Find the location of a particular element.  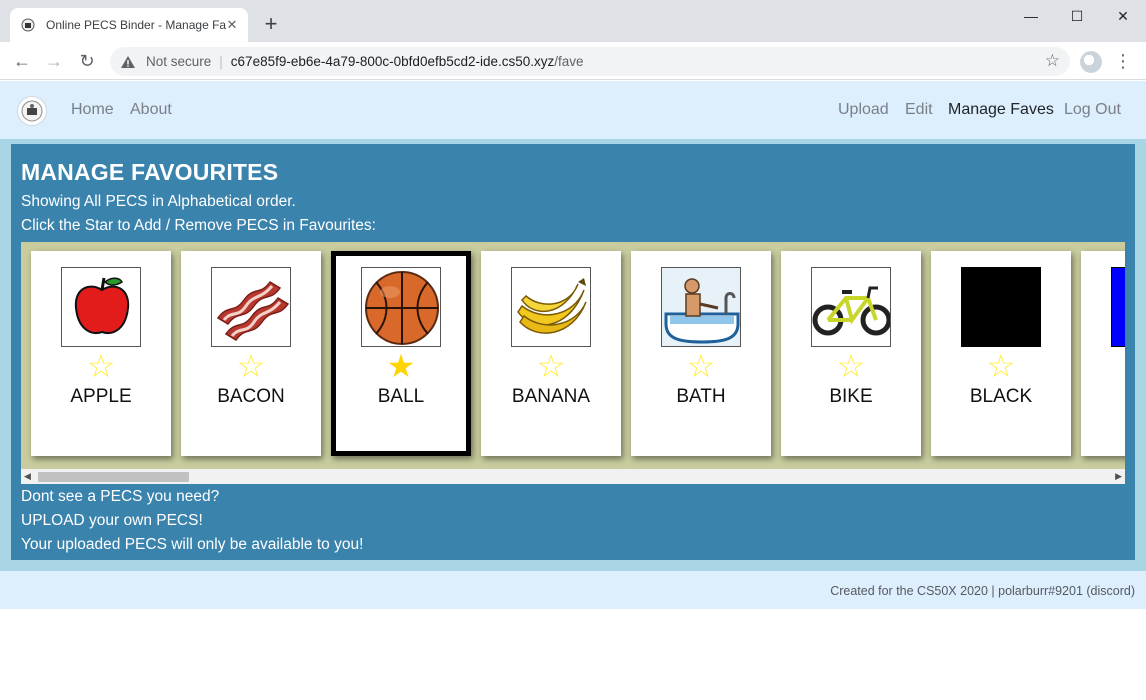

bacon-icon is located at coordinates (251, 307).